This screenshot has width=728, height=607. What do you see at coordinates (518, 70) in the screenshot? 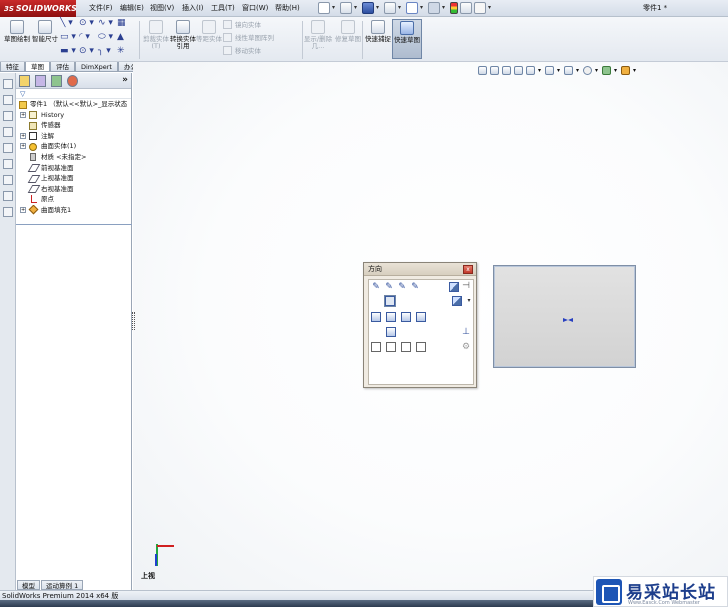
I see `section-view-icon` at bounding box center [518, 70].